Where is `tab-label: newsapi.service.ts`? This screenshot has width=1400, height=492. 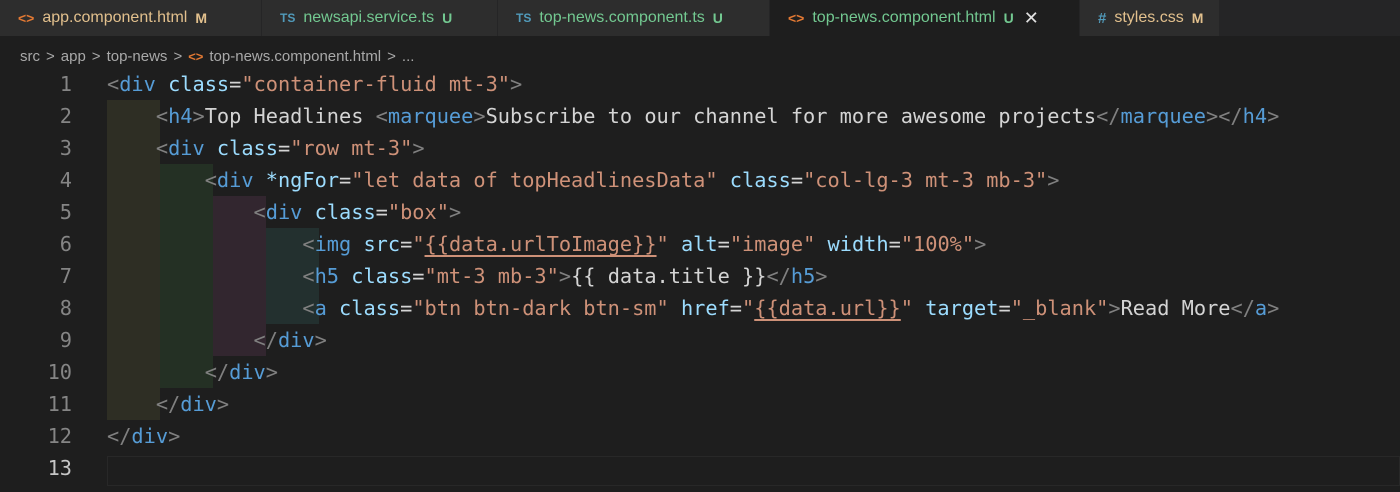 tab-label: newsapi.service.ts is located at coordinates (369, 17).